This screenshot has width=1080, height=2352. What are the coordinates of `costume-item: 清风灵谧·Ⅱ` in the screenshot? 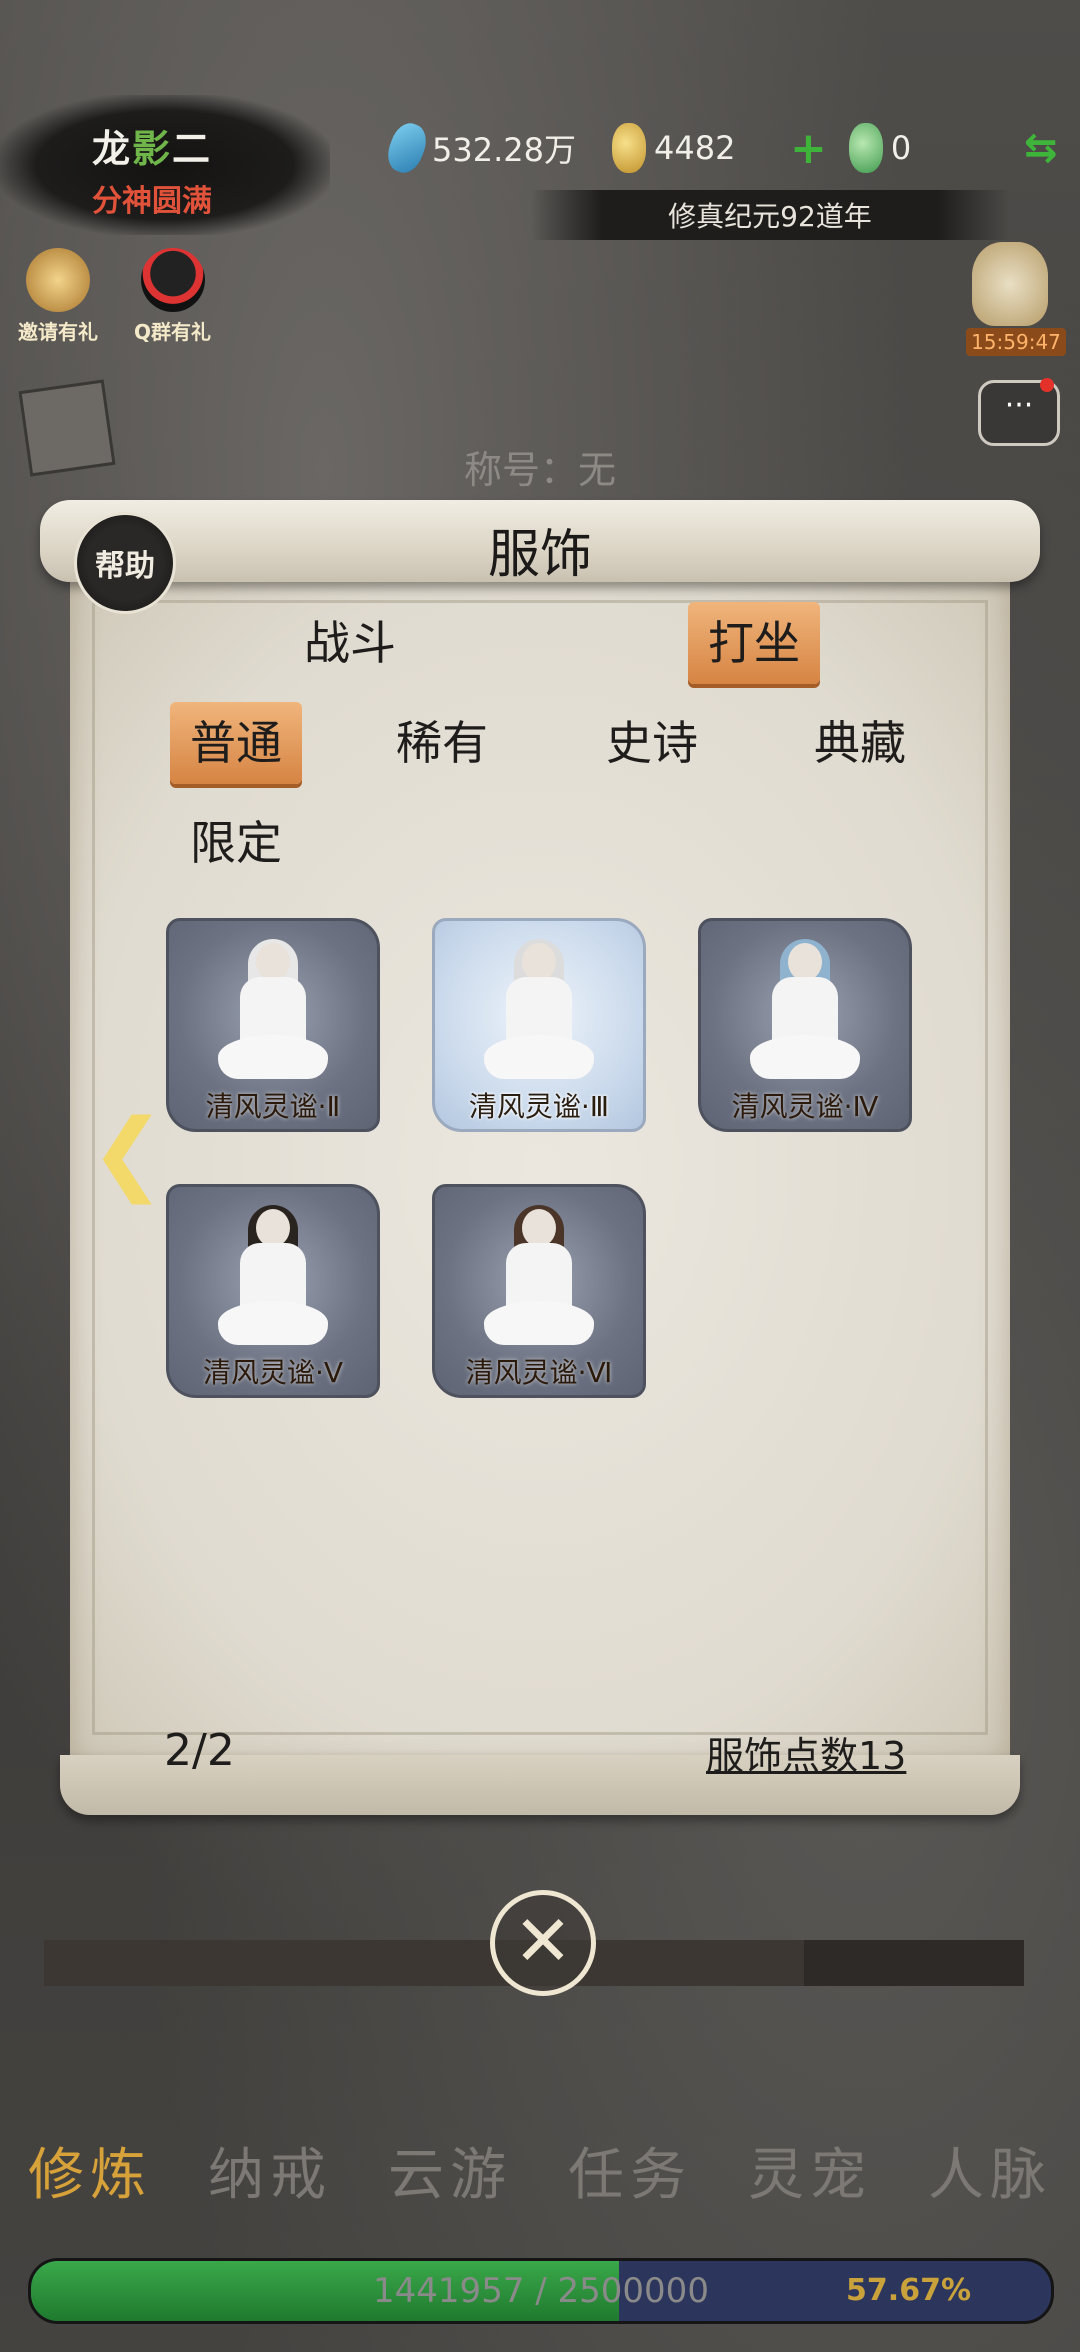 It's located at (273, 1025).